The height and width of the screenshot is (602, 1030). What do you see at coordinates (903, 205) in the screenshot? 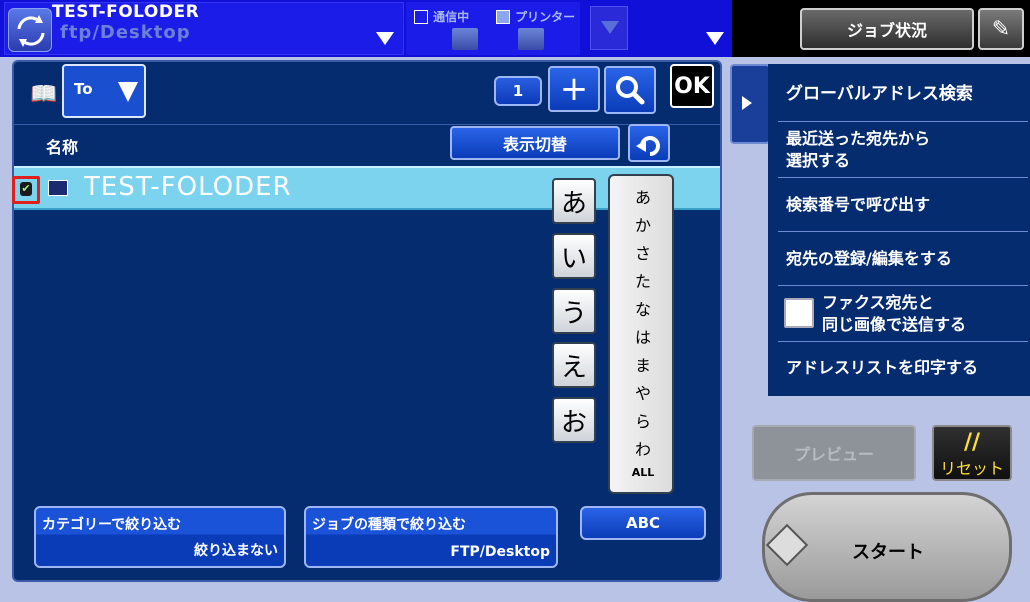
I see `side-item-search-number: 検索番号で呼び出す` at bounding box center [903, 205].